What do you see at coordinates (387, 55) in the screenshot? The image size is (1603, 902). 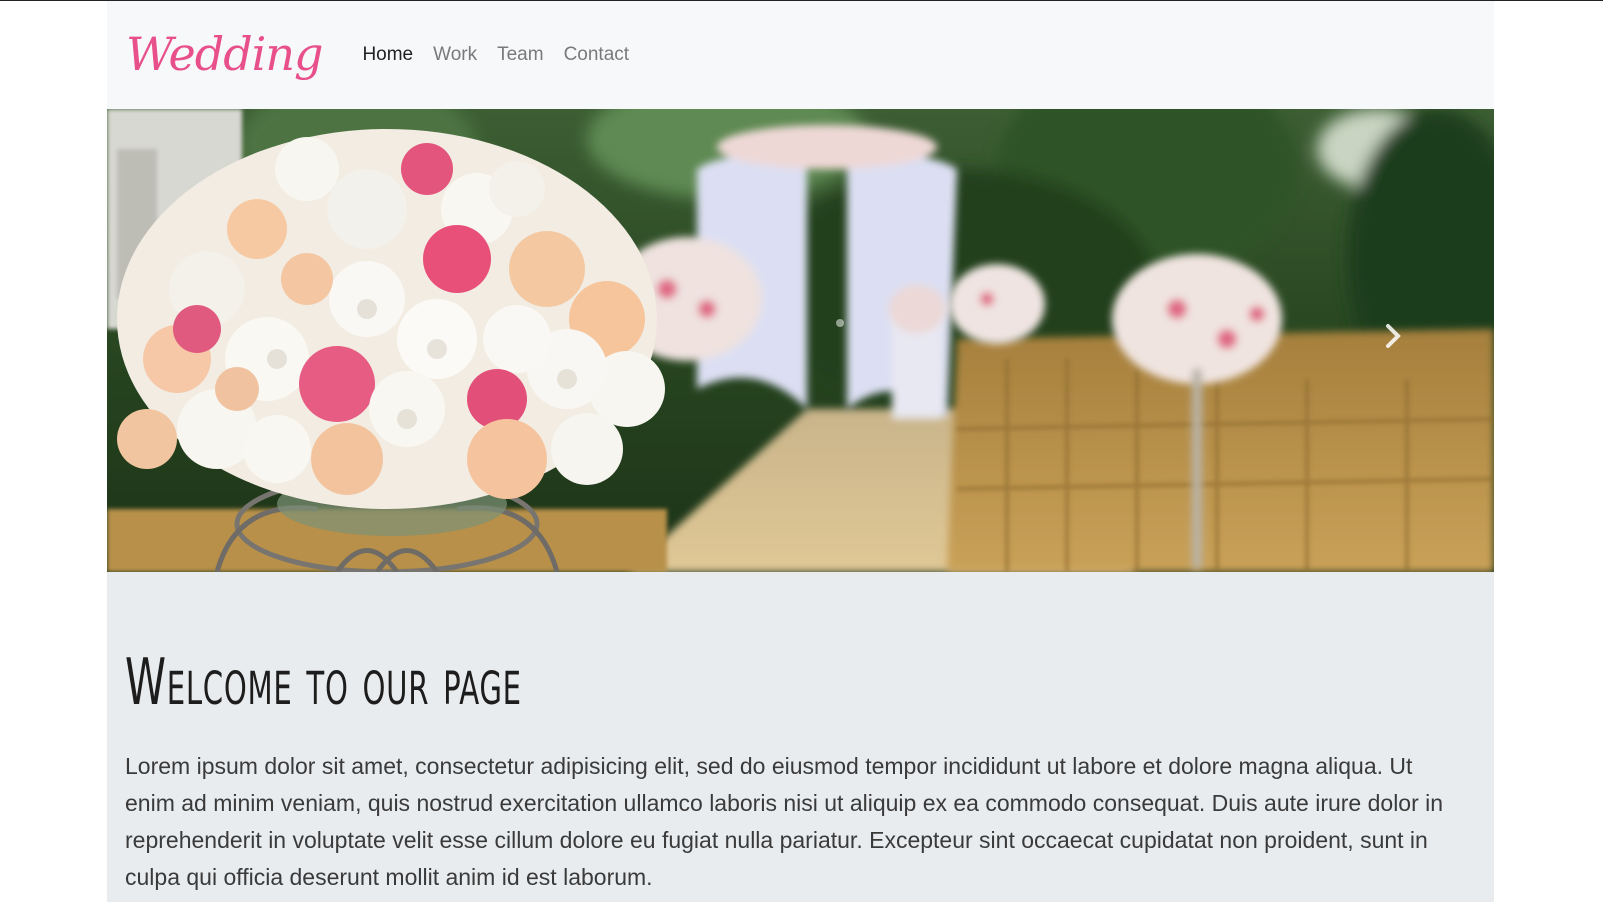 I see `nav-link-home: Home` at bounding box center [387, 55].